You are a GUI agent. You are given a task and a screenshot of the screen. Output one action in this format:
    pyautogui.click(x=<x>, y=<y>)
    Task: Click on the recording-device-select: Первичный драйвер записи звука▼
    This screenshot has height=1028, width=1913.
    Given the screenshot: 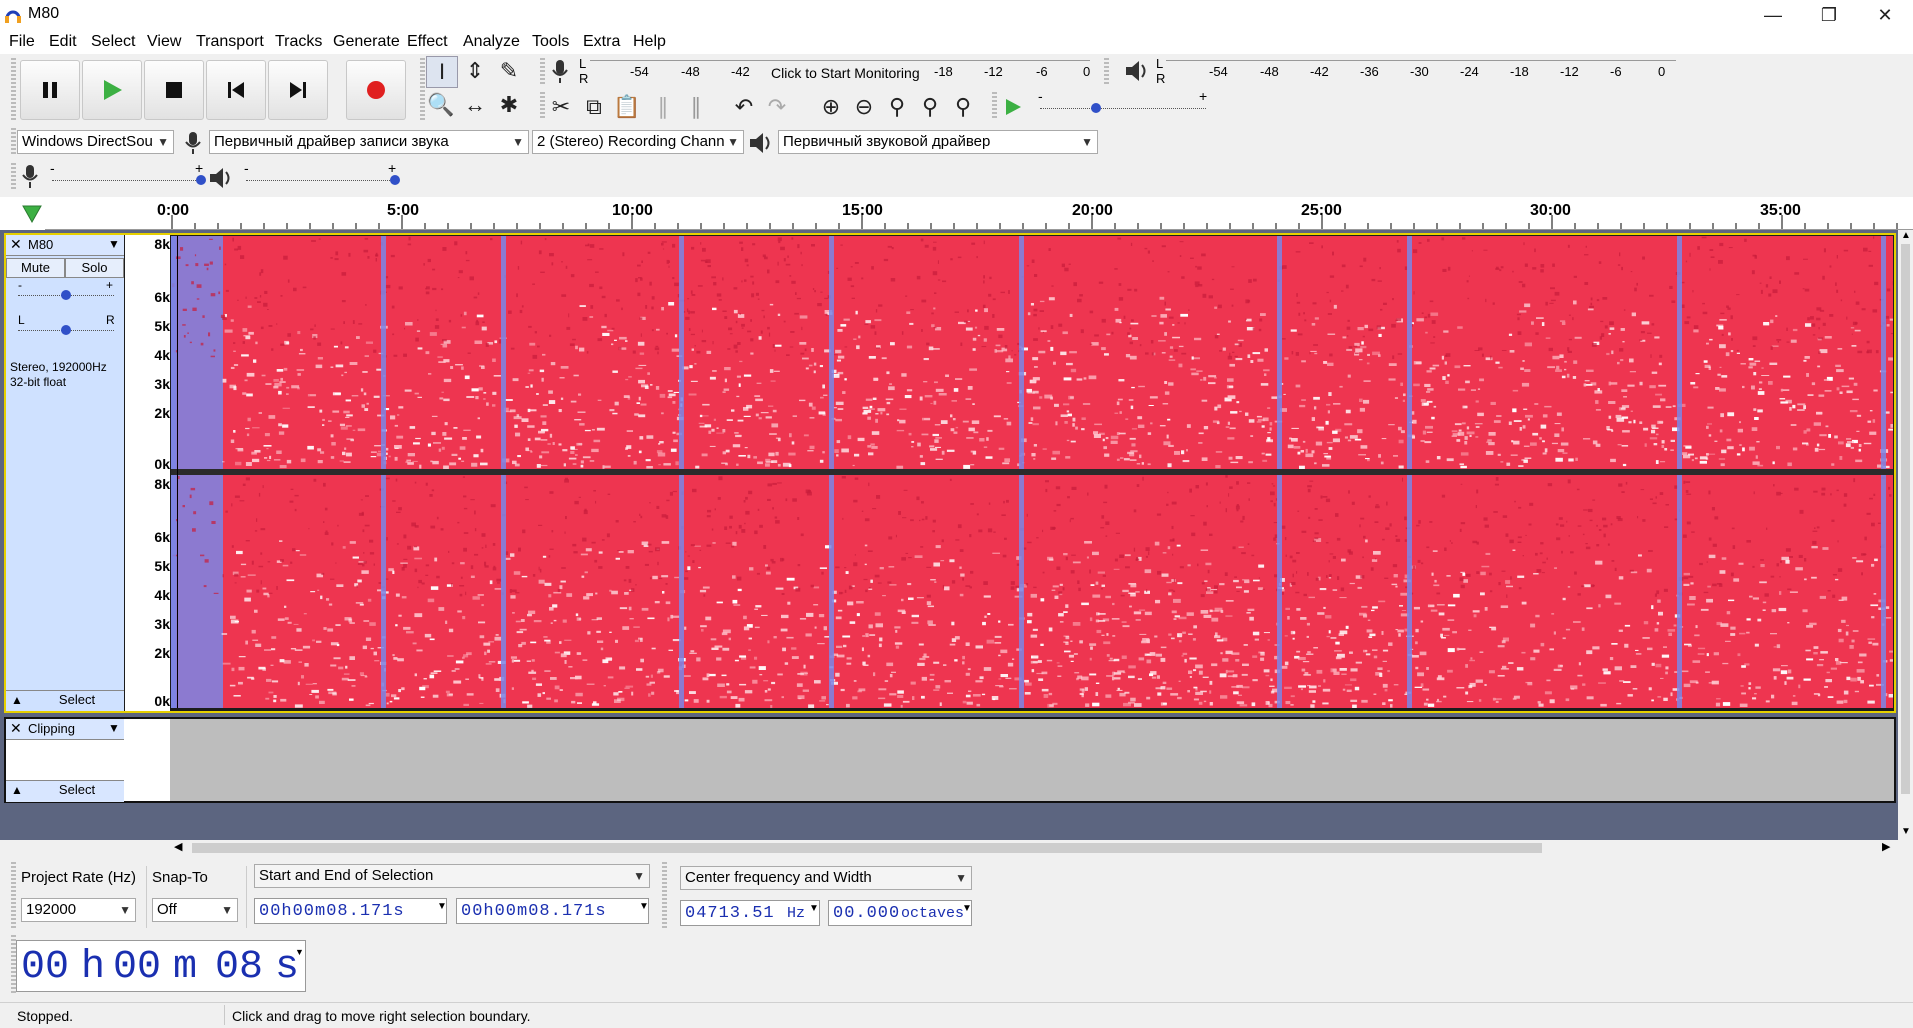 What is the action you would take?
    pyautogui.click(x=369, y=142)
    